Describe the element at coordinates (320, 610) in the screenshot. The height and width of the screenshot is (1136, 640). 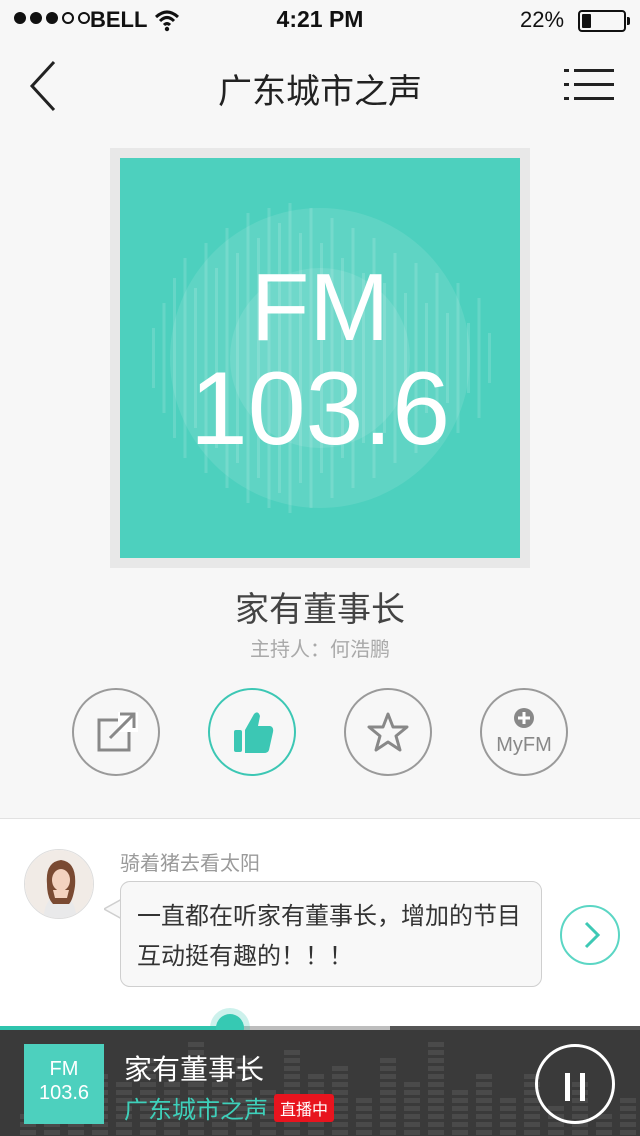
I see `program-title: 家有董事长` at that location.